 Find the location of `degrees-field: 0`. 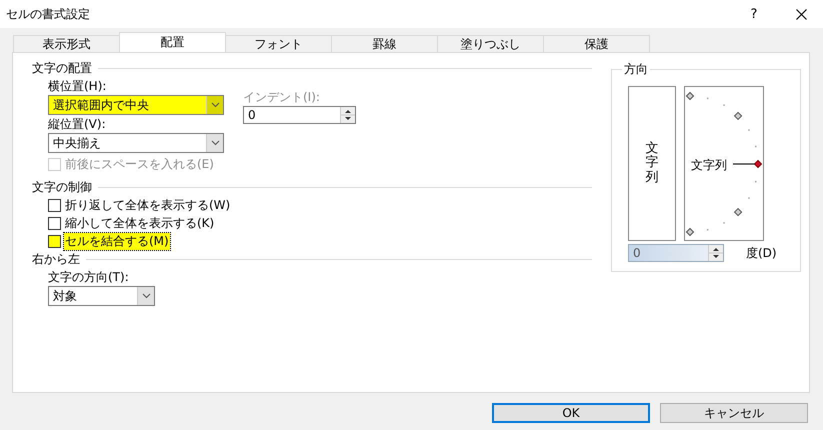

degrees-field: 0 is located at coordinates (676, 253).